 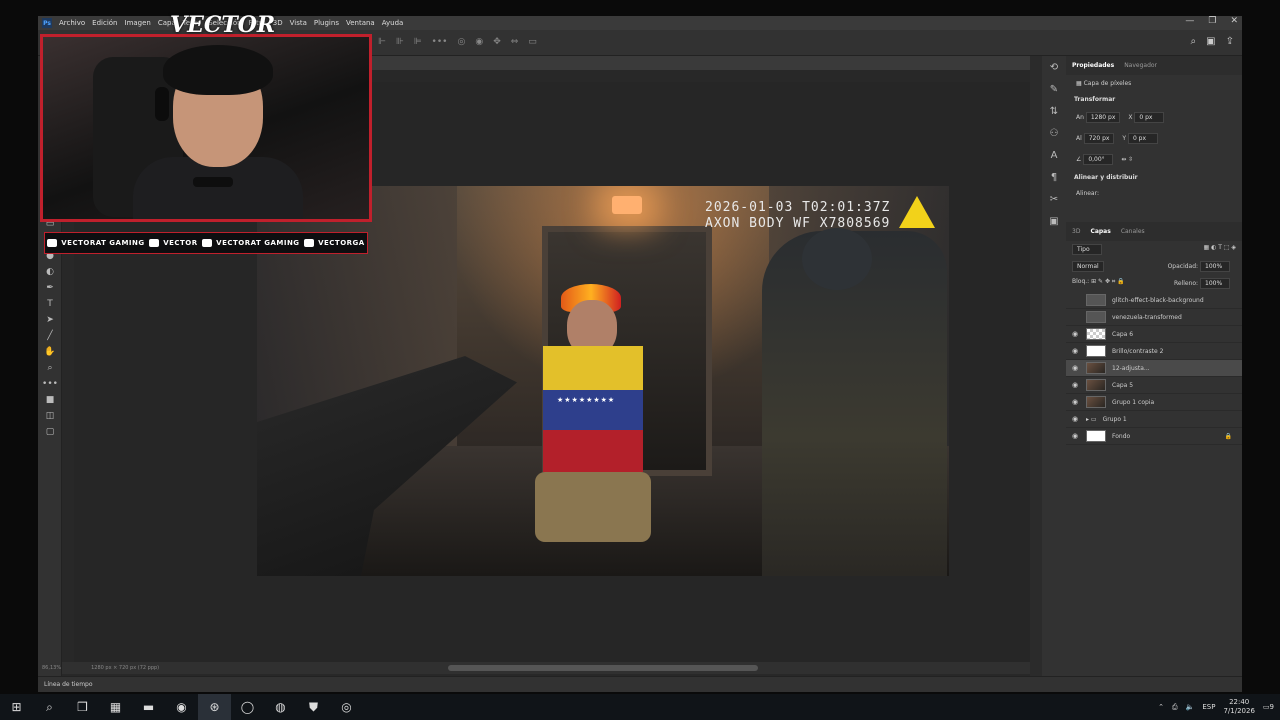 What do you see at coordinates (50, 272) in the screenshot?
I see `dodge-tool-icon: ◐` at bounding box center [50, 272].